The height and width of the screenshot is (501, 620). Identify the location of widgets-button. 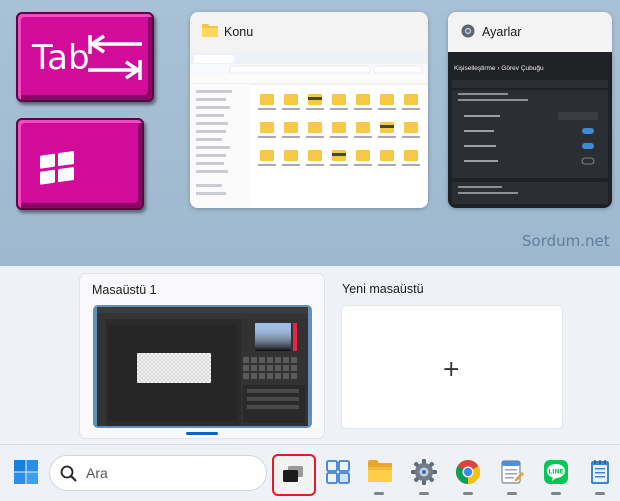
(338, 472).